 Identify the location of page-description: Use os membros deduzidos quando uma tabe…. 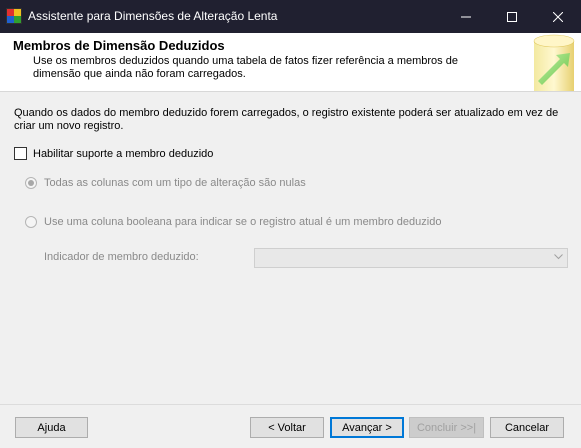
(245, 67).